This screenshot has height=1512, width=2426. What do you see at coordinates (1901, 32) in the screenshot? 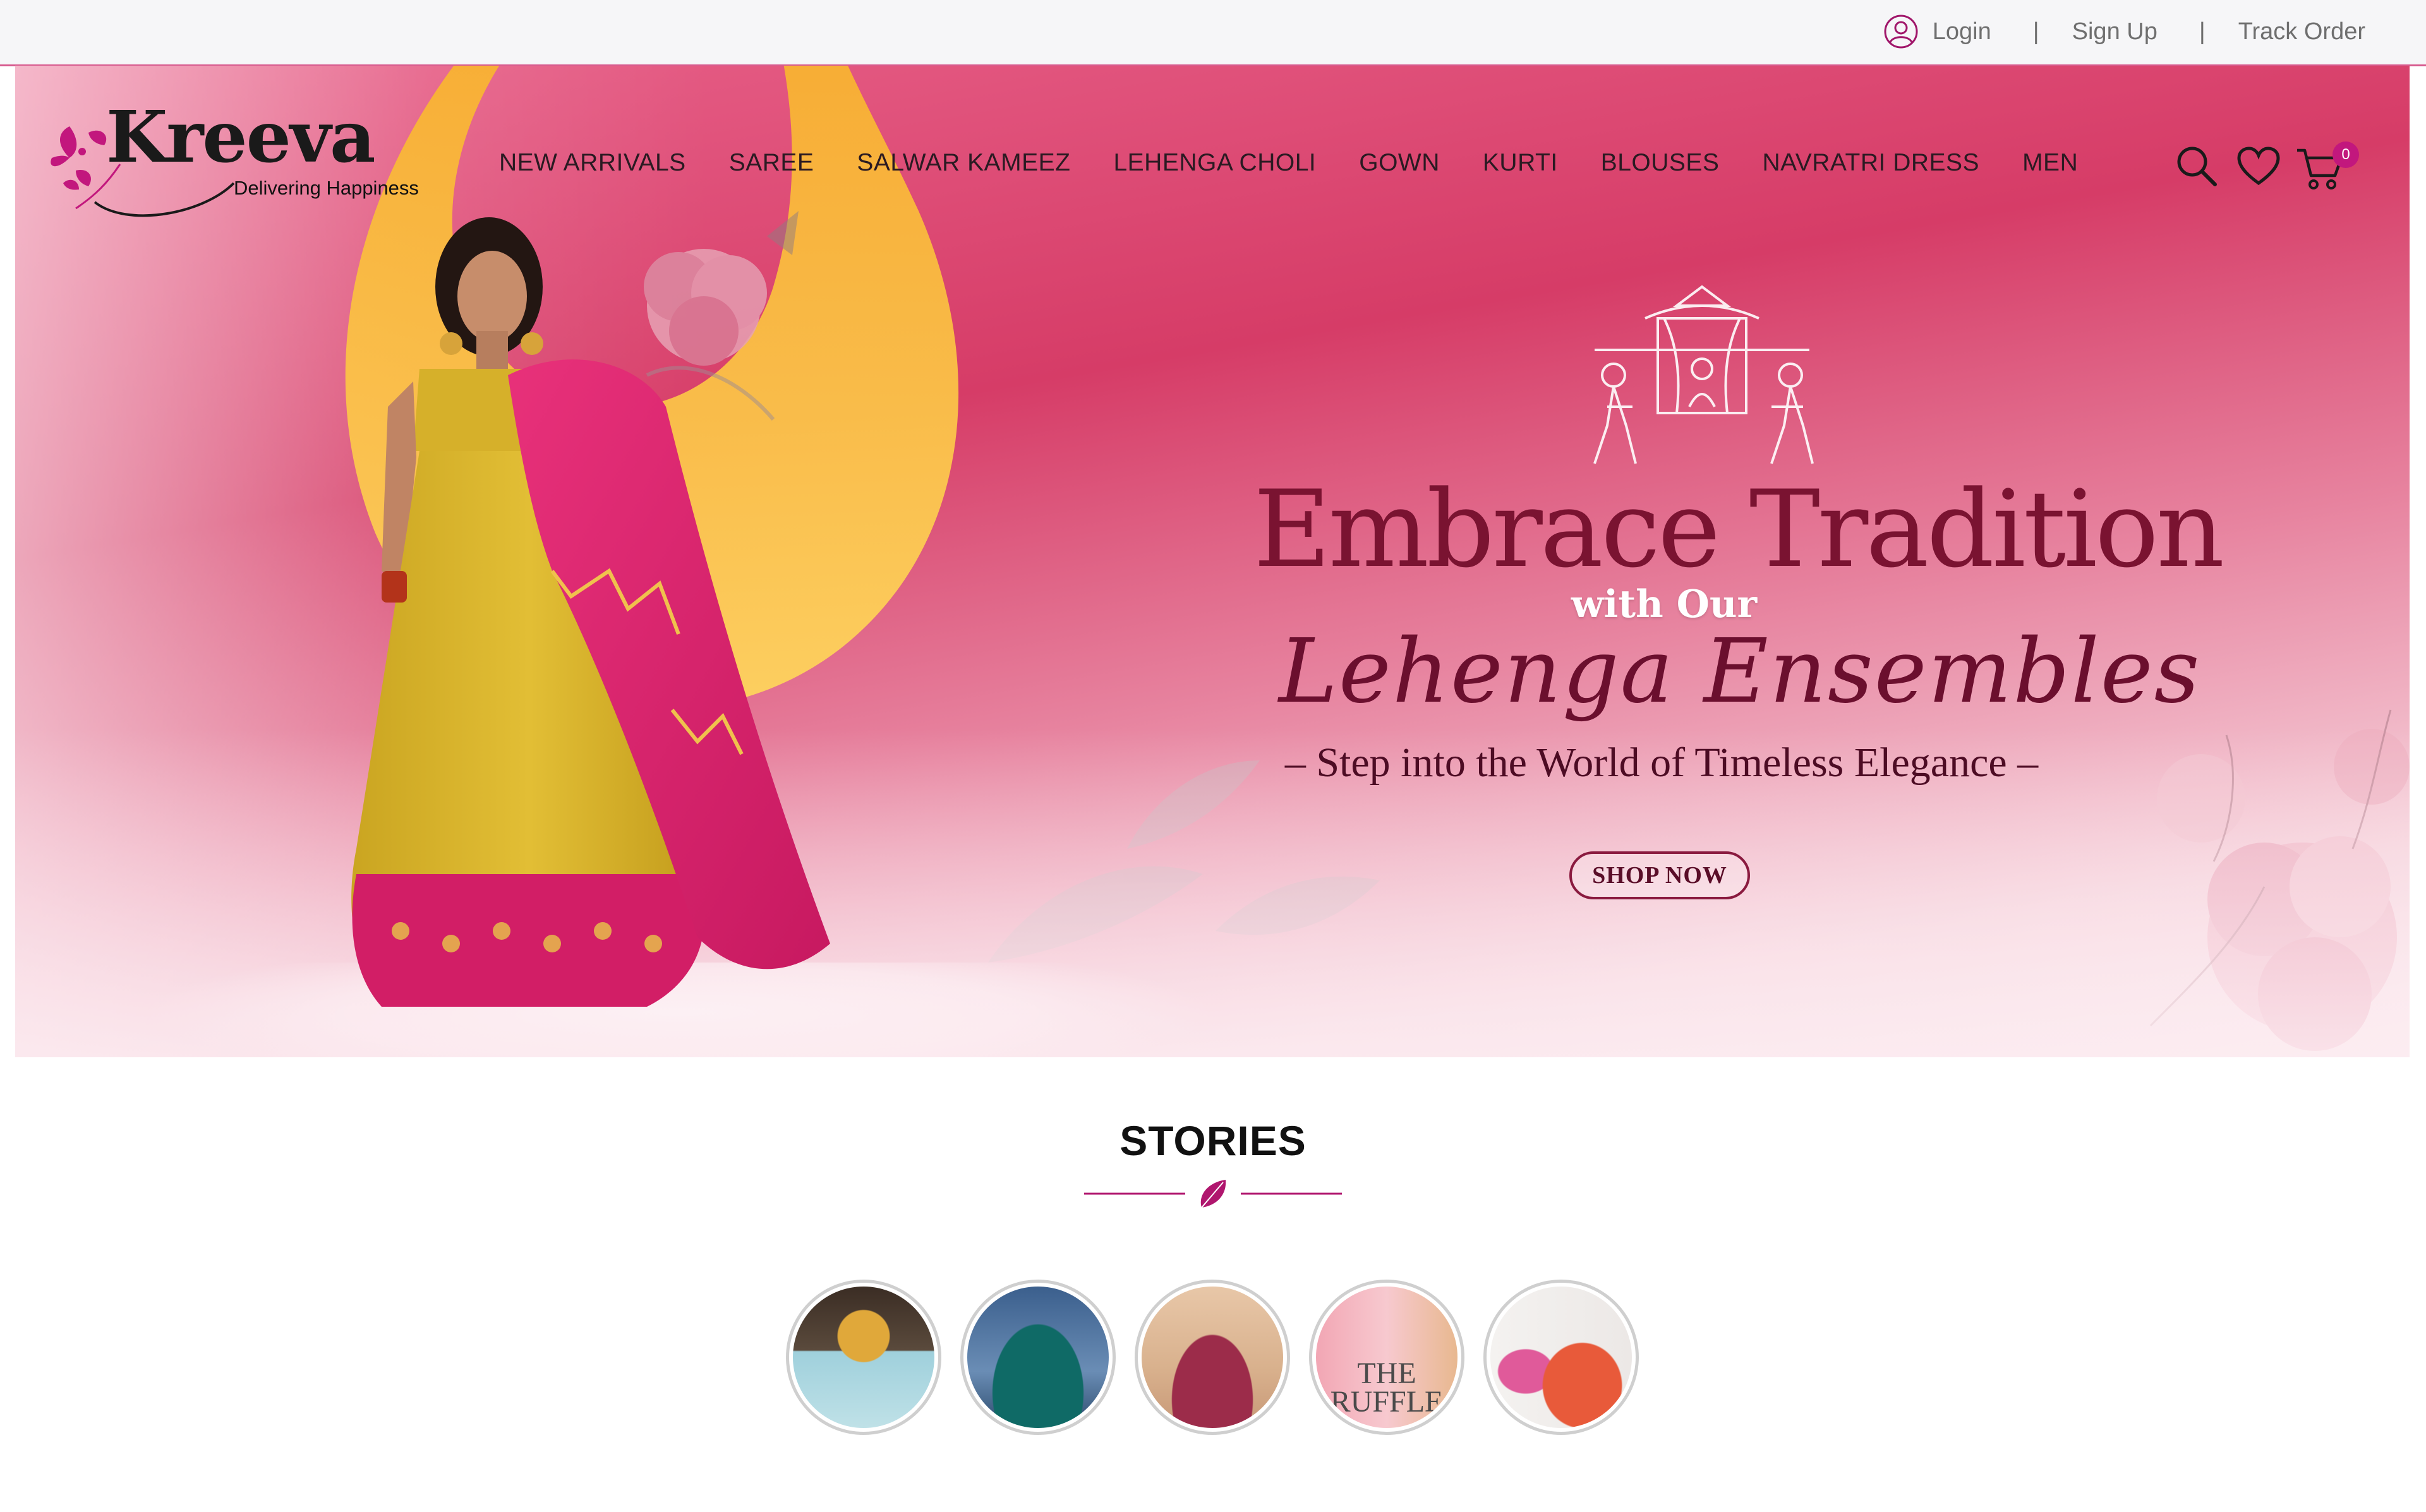
I see `user-icon` at bounding box center [1901, 32].